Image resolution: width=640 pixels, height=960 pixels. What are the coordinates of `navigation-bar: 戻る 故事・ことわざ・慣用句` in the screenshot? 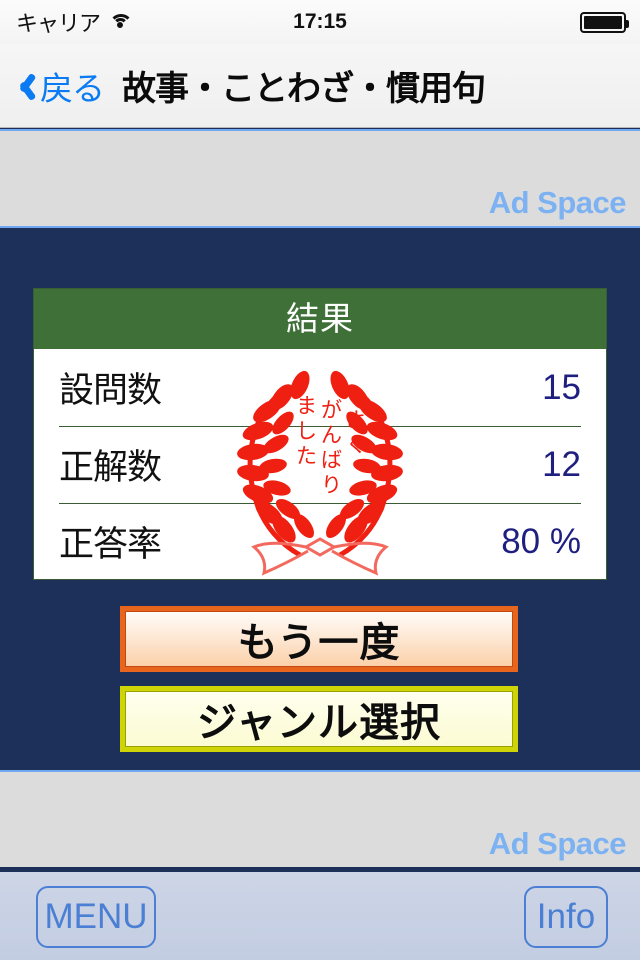 It's located at (320, 86).